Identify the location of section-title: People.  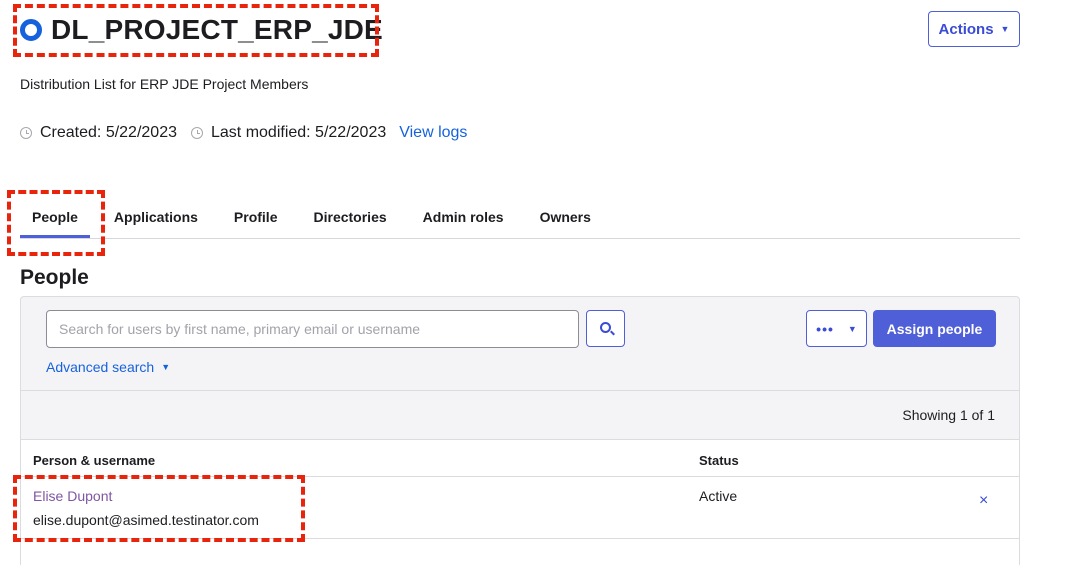
(54, 277).